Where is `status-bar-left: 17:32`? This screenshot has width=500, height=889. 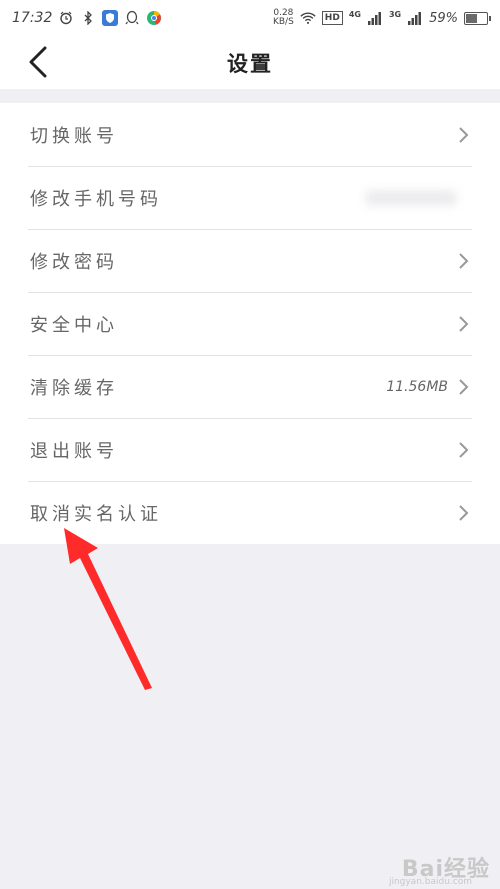 status-bar-left: 17:32 is located at coordinates (87, 18).